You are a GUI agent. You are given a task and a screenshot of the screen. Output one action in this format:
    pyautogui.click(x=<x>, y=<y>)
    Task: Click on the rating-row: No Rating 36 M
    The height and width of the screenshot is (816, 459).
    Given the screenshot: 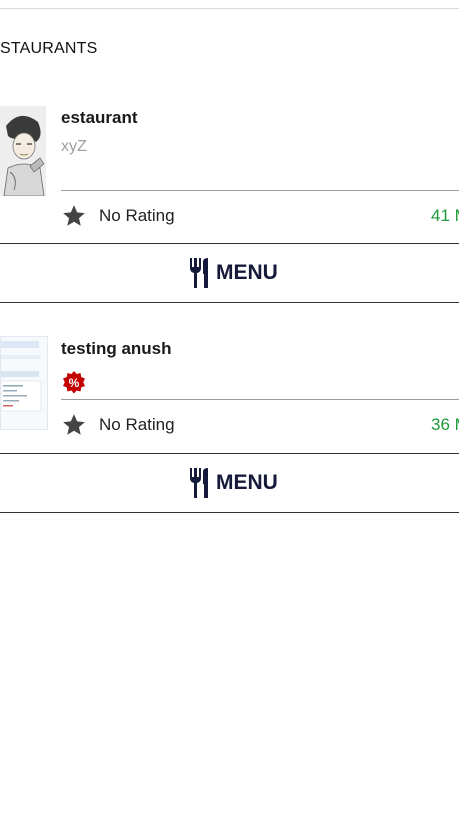 What is the action you would take?
    pyautogui.click(x=260, y=425)
    